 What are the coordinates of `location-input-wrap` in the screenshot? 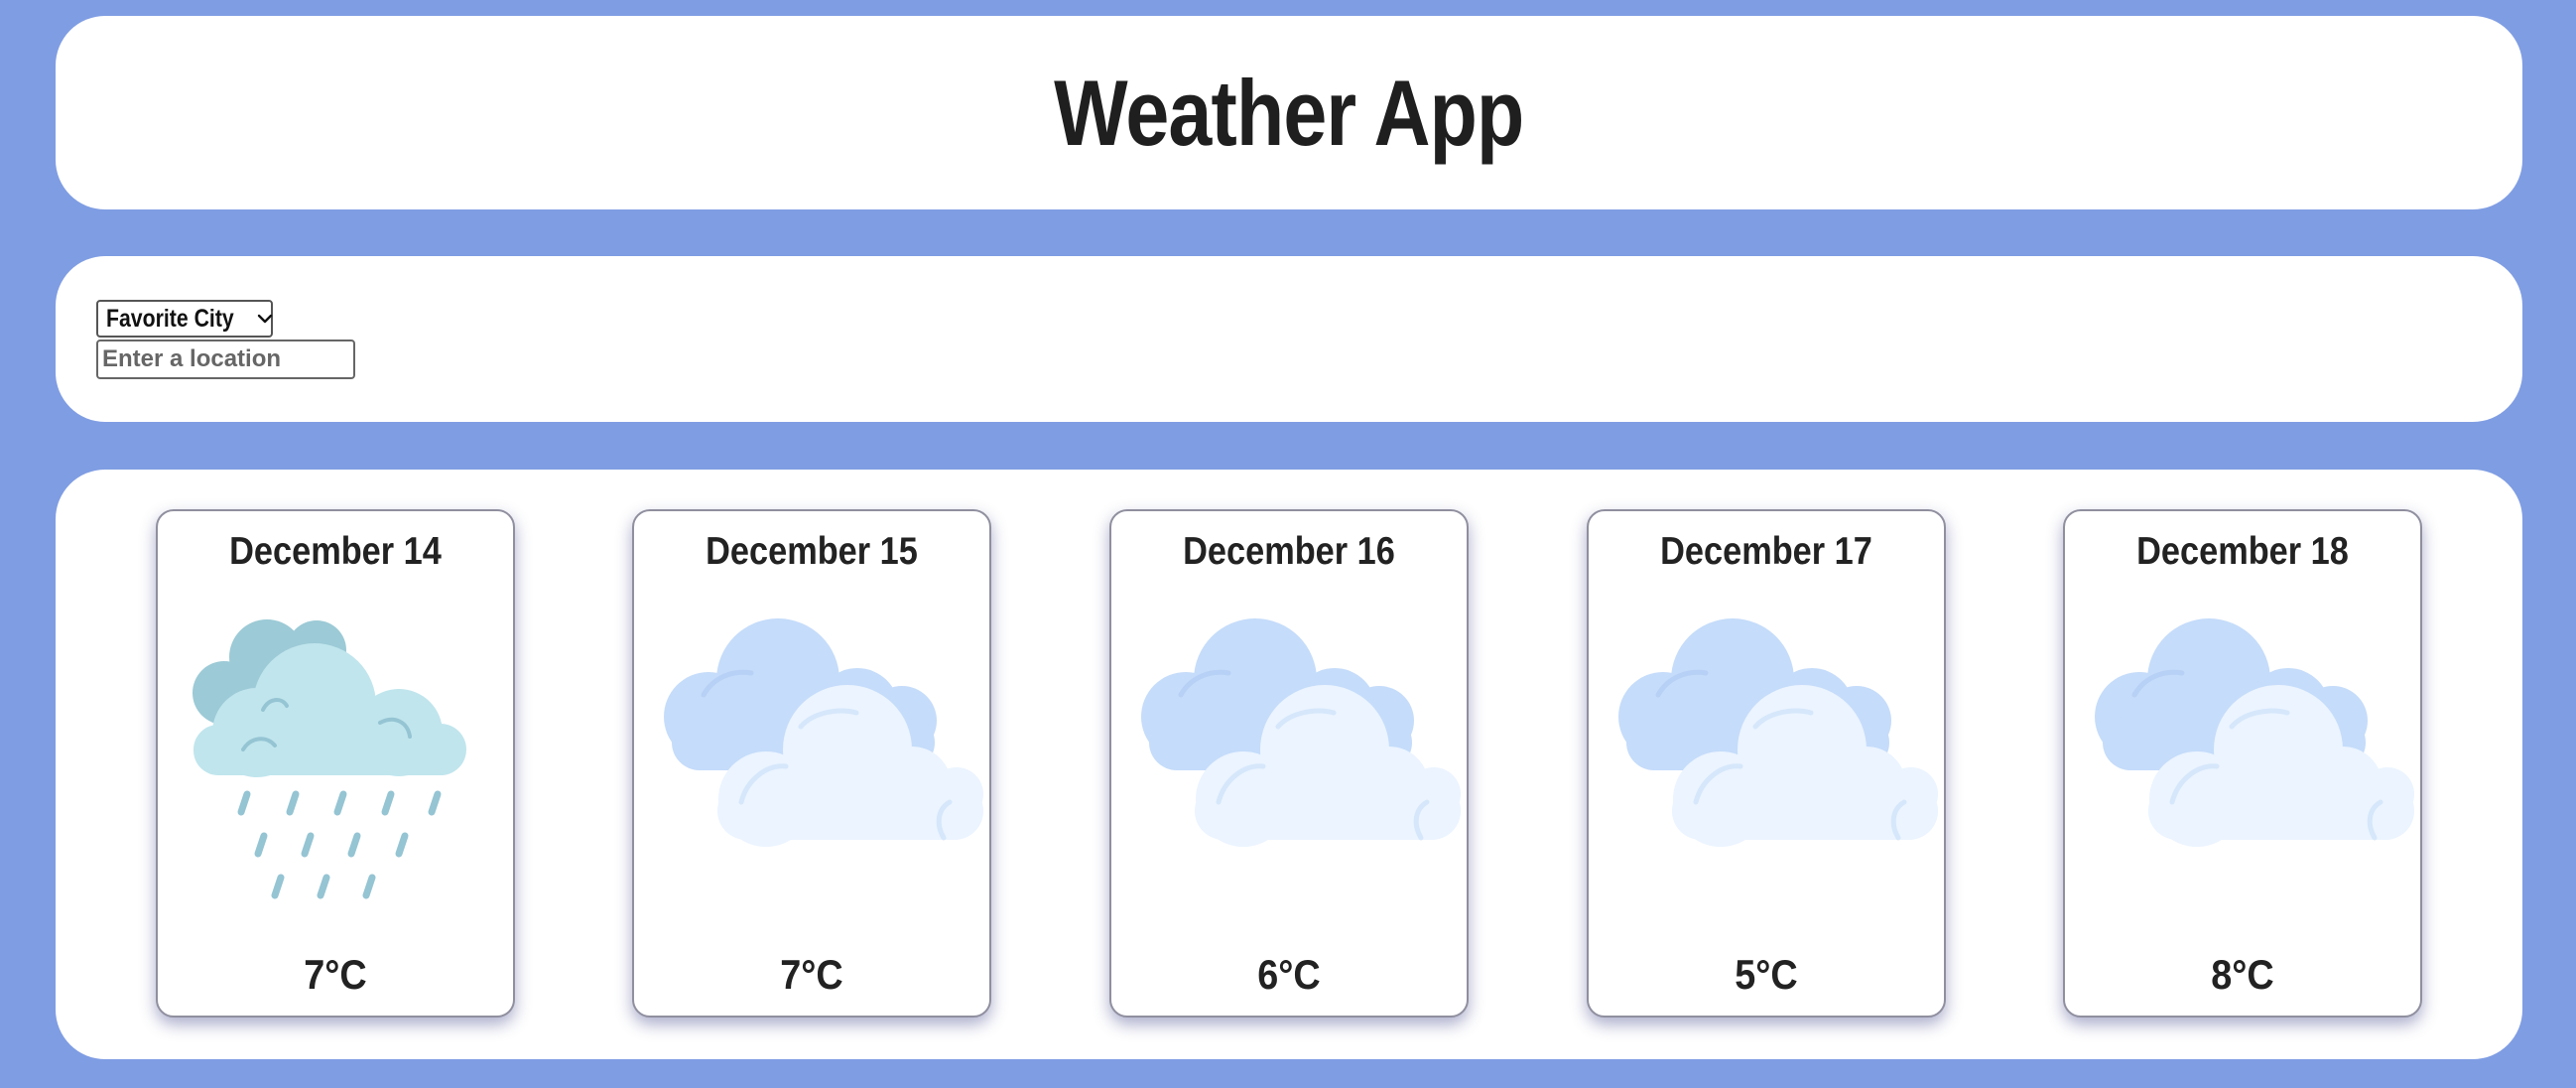 It's located at (1309, 359).